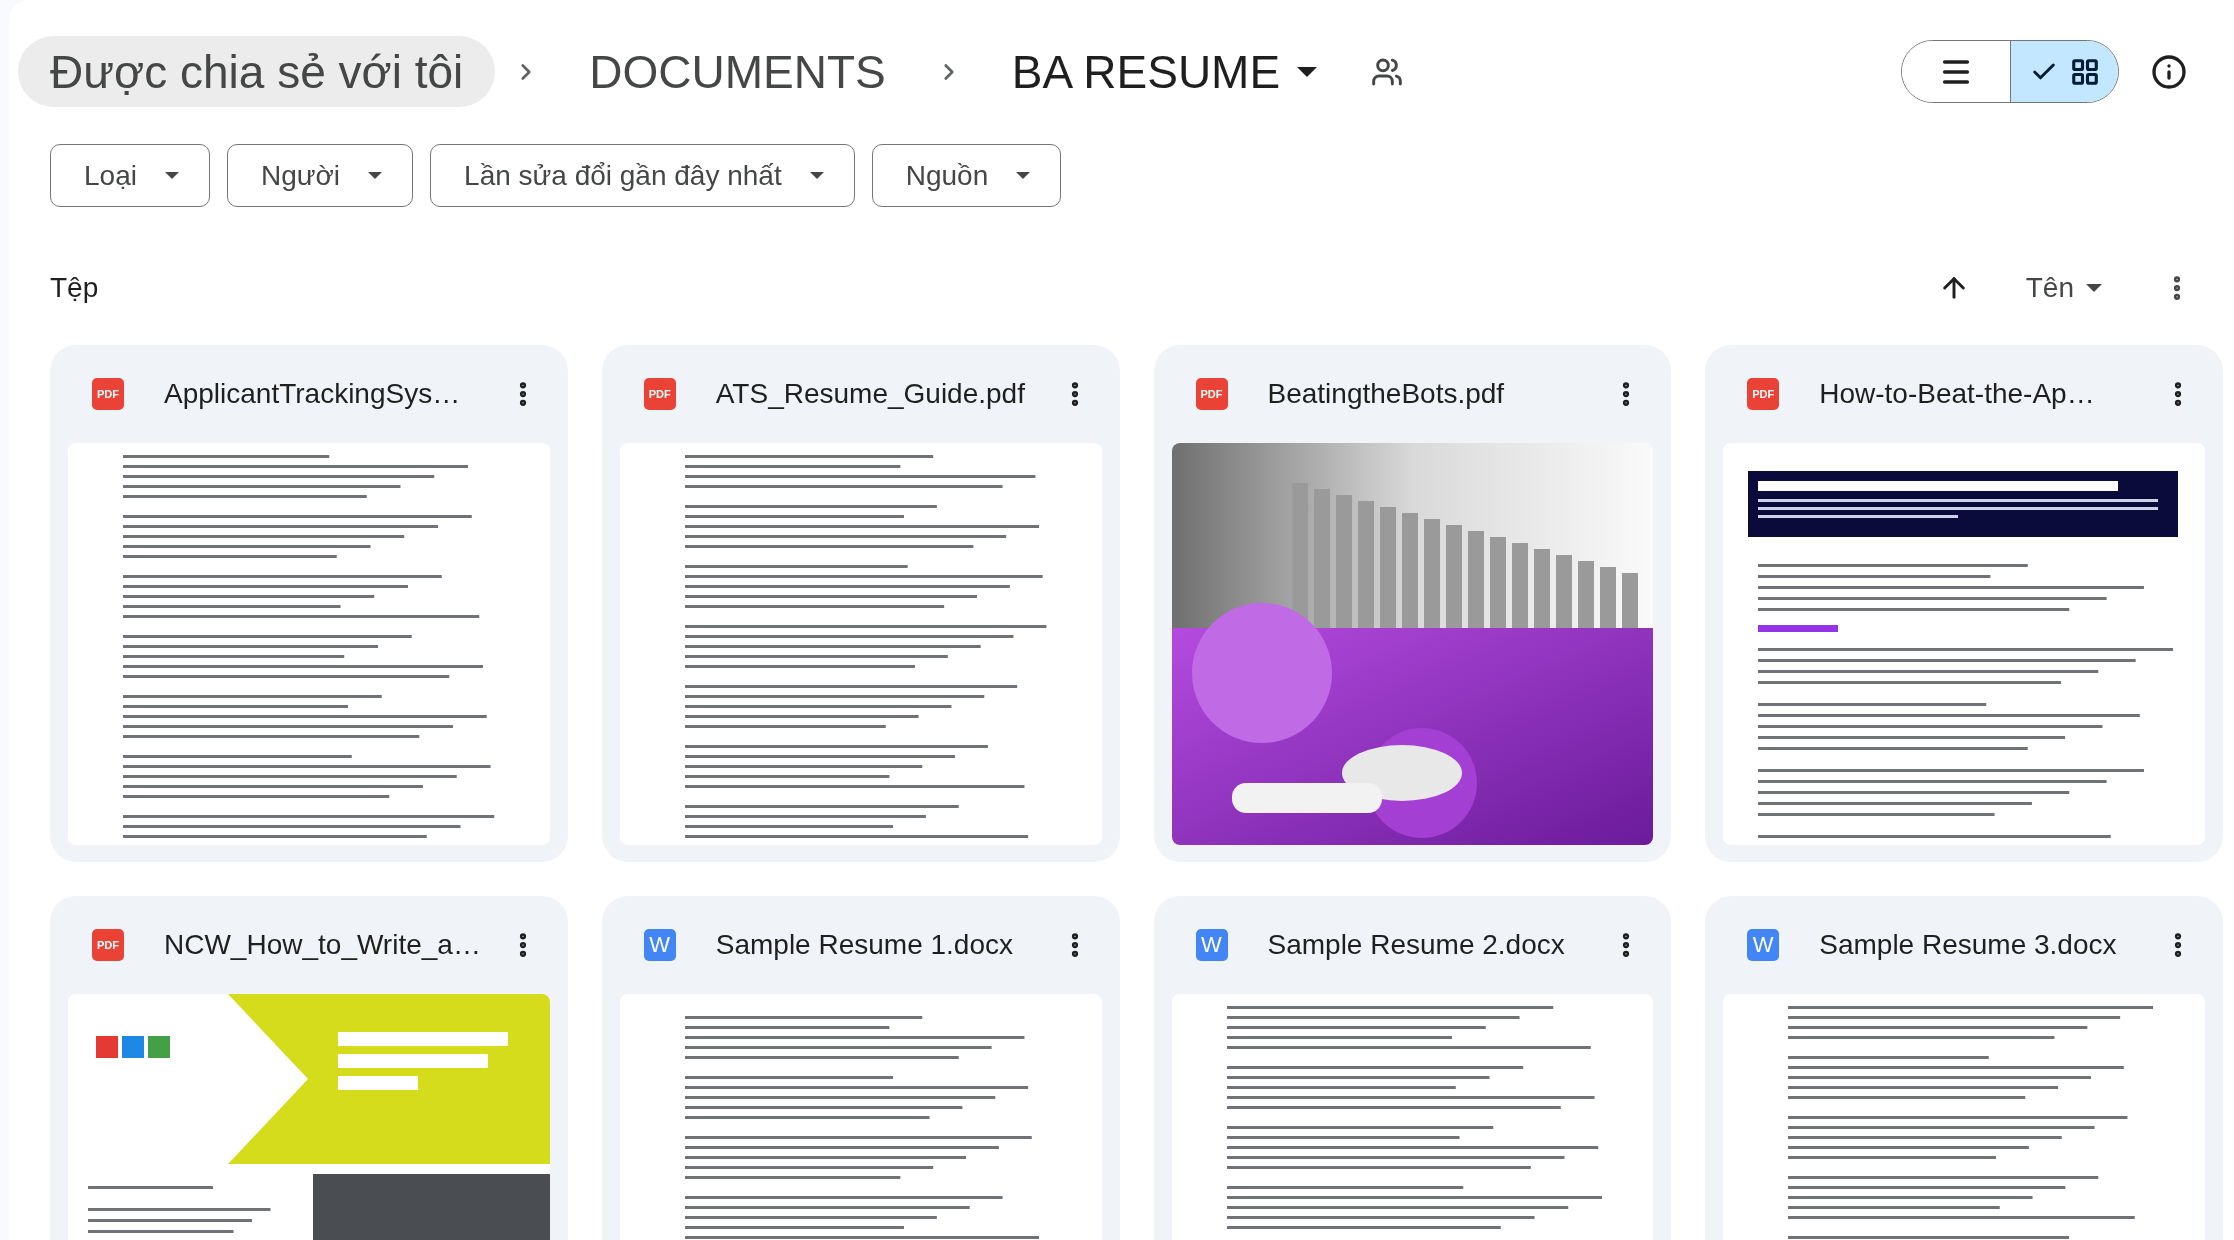  Describe the element at coordinates (1164, 71) in the screenshot. I see `breadcrumb-item: BA RESUME` at that location.